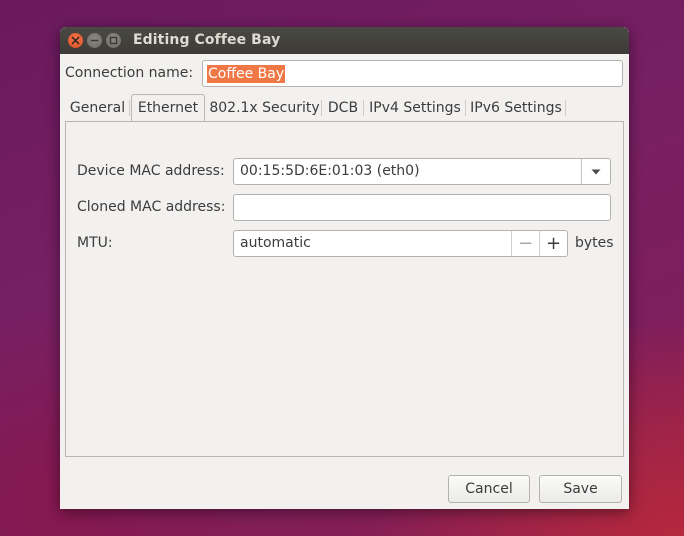 Image resolution: width=684 pixels, height=536 pixels. I want to click on tab-ethernet: Ethernet, so click(168, 108).